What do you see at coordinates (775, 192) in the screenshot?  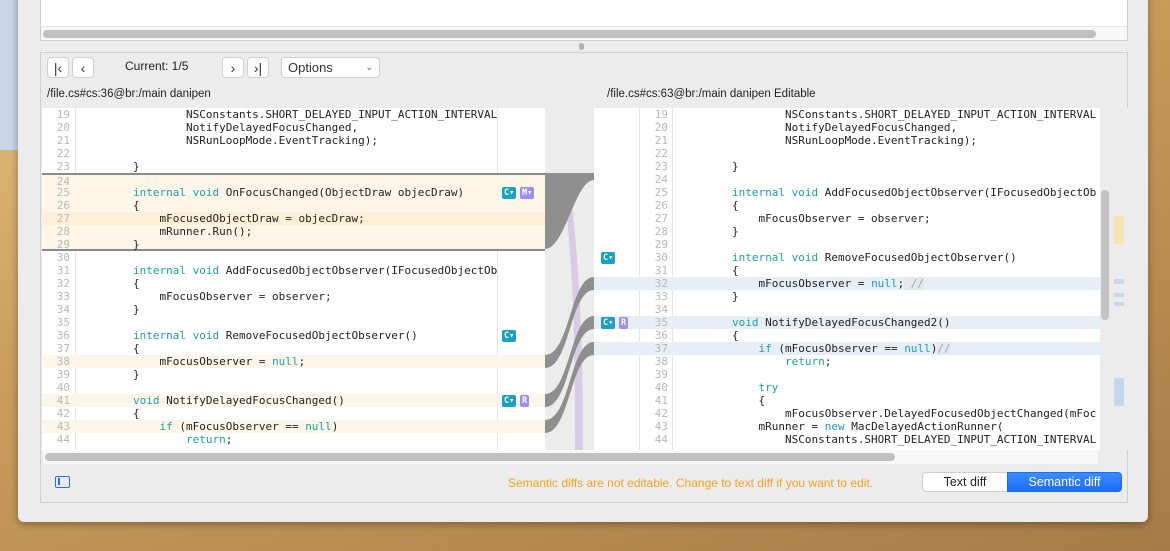 I see `keyword-token: internal void` at bounding box center [775, 192].